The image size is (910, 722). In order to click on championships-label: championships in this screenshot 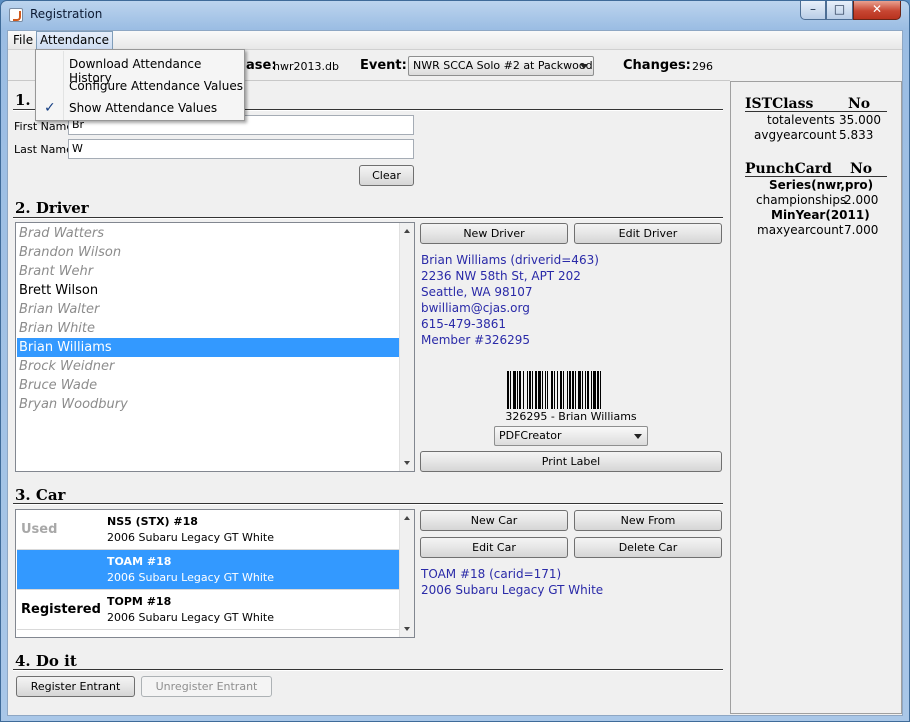, I will do `click(801, 200)`.